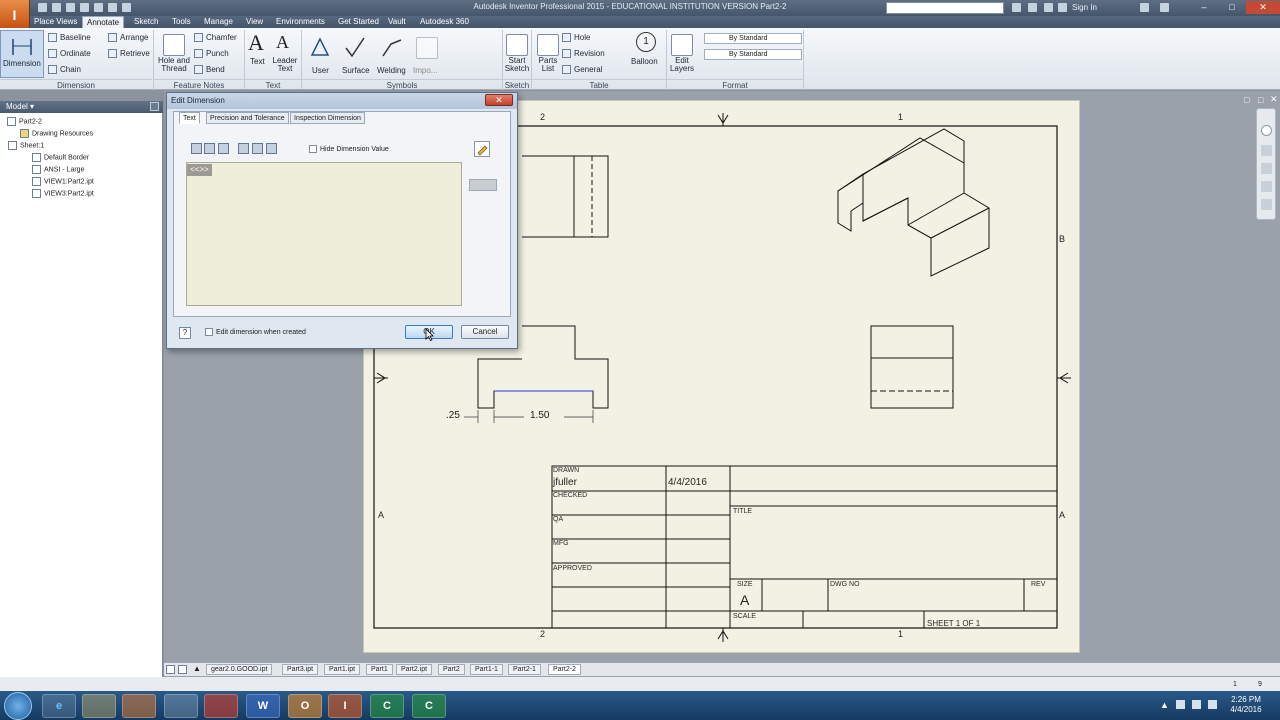  I want to click on tab-inspection-dimension: Inspection Dimension, so click(327, 118).